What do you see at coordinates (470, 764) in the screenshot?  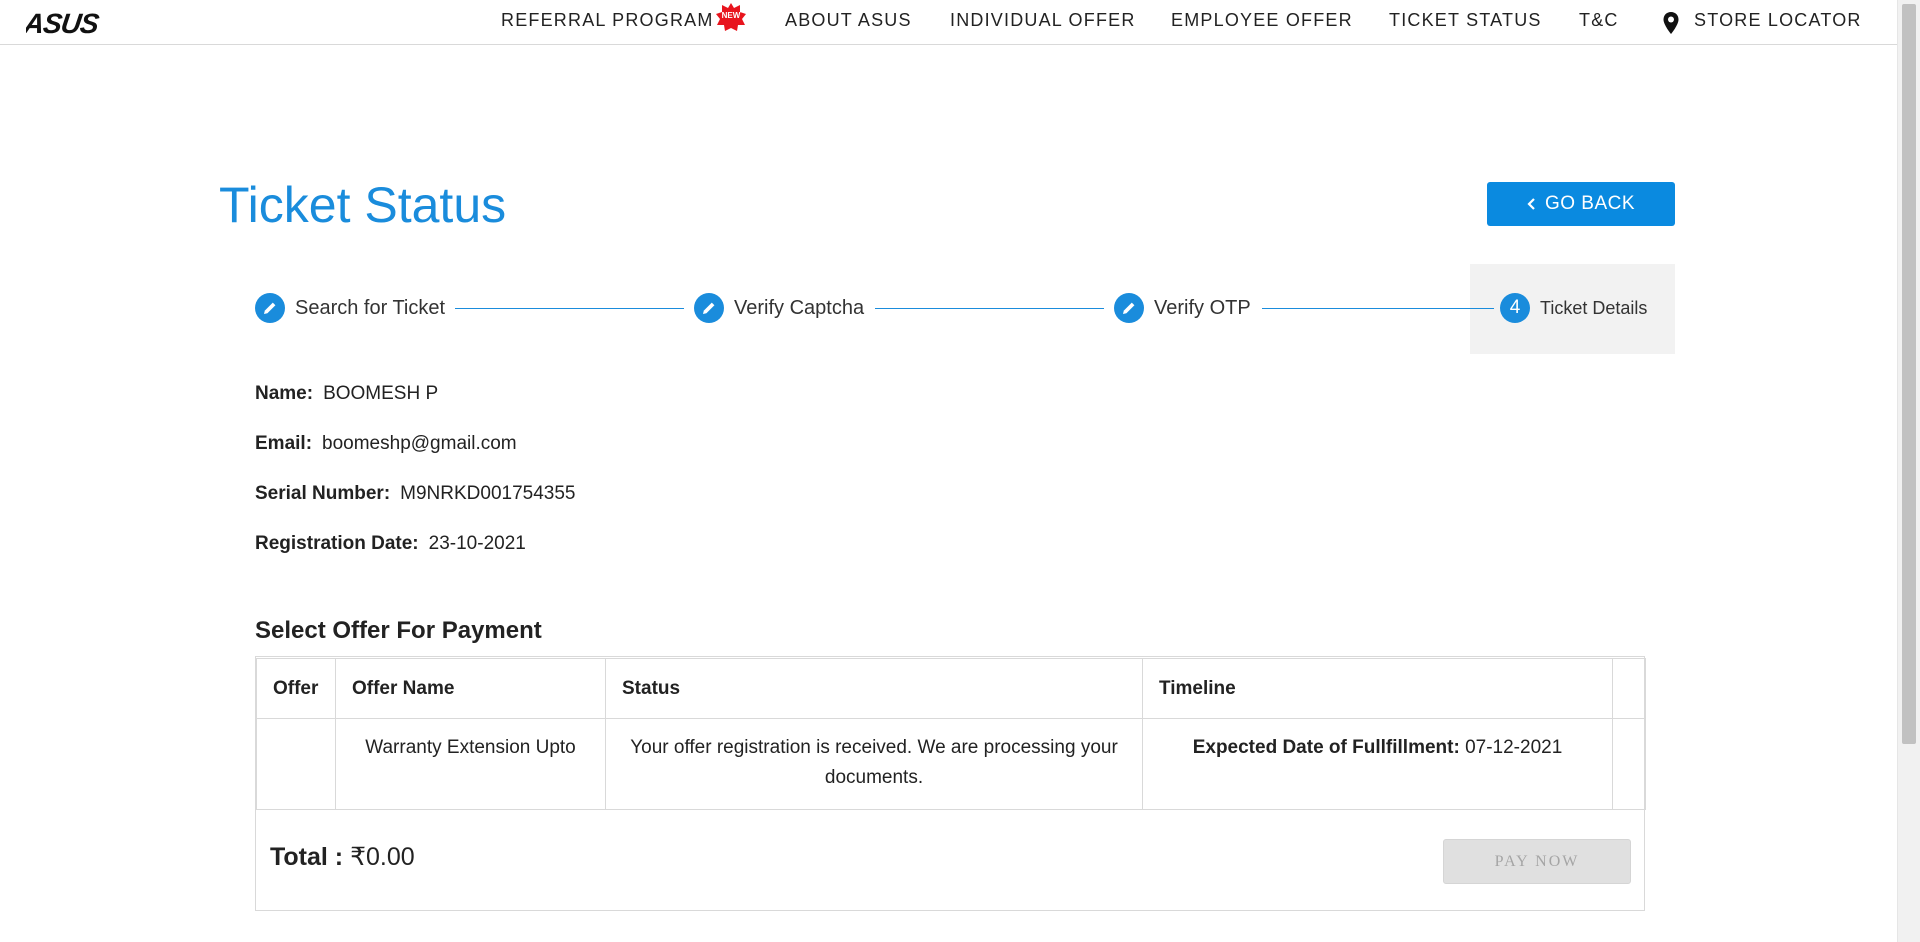 I see `offer-name-cell: Warranty Extension Upto` at bounding box center [470, 764].